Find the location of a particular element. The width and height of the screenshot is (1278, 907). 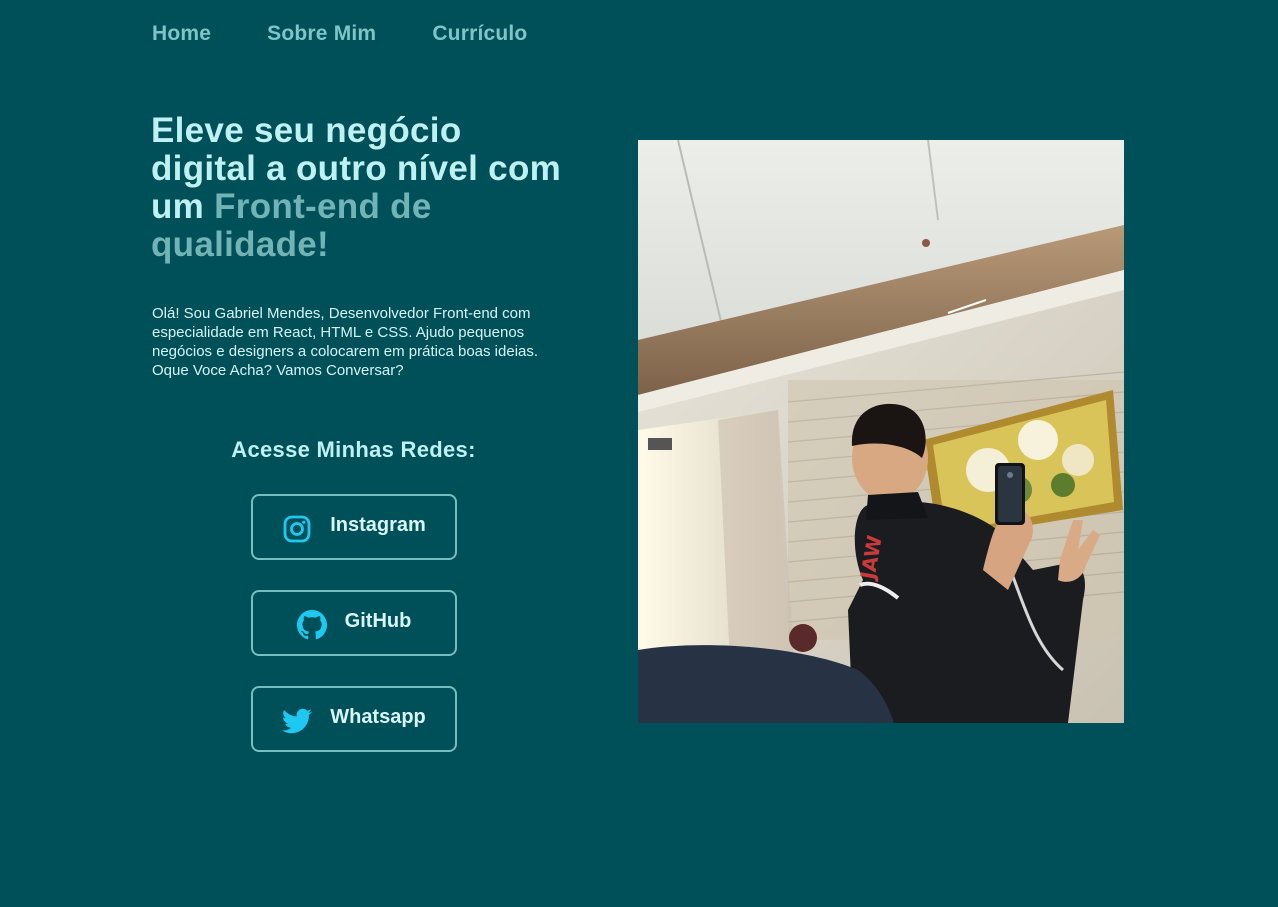

top-nav: Home Sobre Mim Currículo is located at coordinates (339, 34).